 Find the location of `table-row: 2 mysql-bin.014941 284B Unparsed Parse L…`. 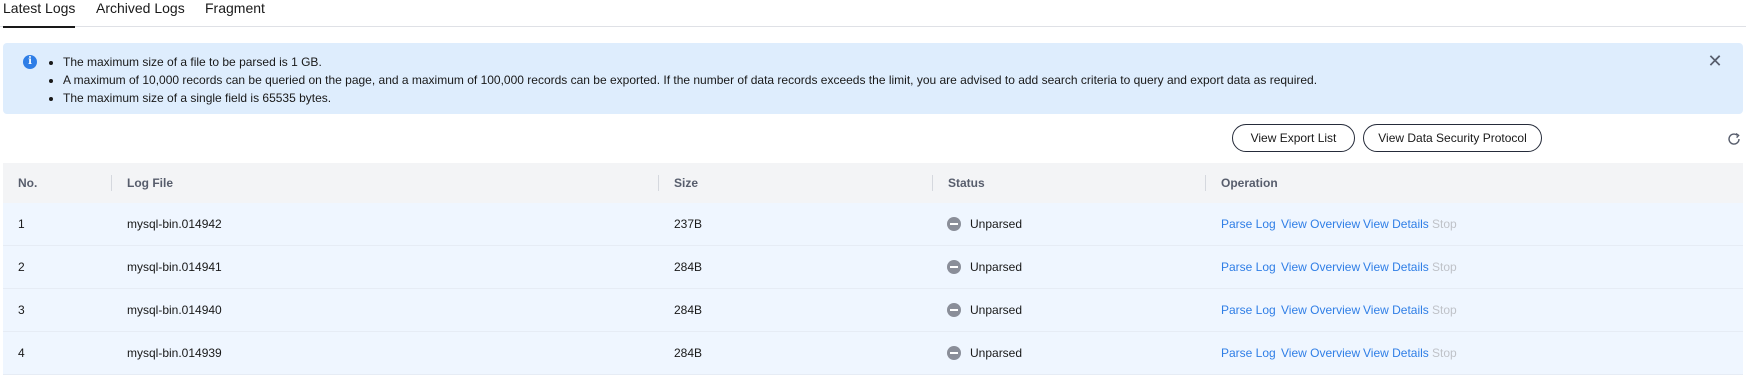

table-row: 2 mysql-bin.014941 284B Unparsed Parse L… is located at coordinates (873, 267).